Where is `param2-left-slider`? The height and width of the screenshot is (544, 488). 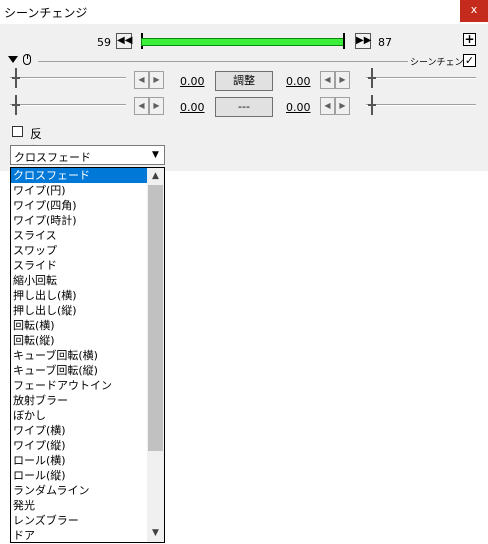 param2-left-slider is located at coordinates (68, 106).